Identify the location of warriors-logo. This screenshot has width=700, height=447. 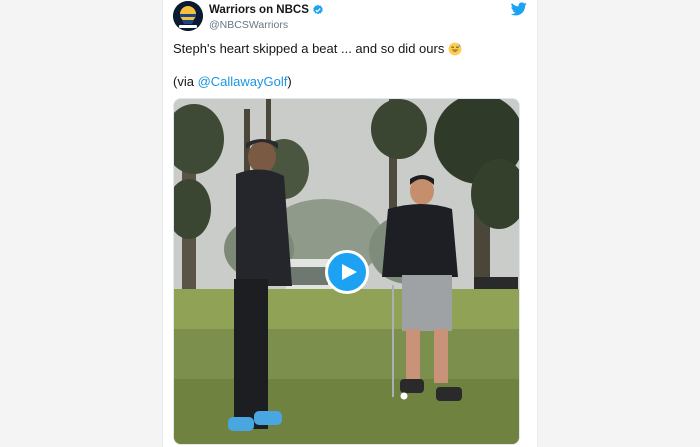
(188, 16).